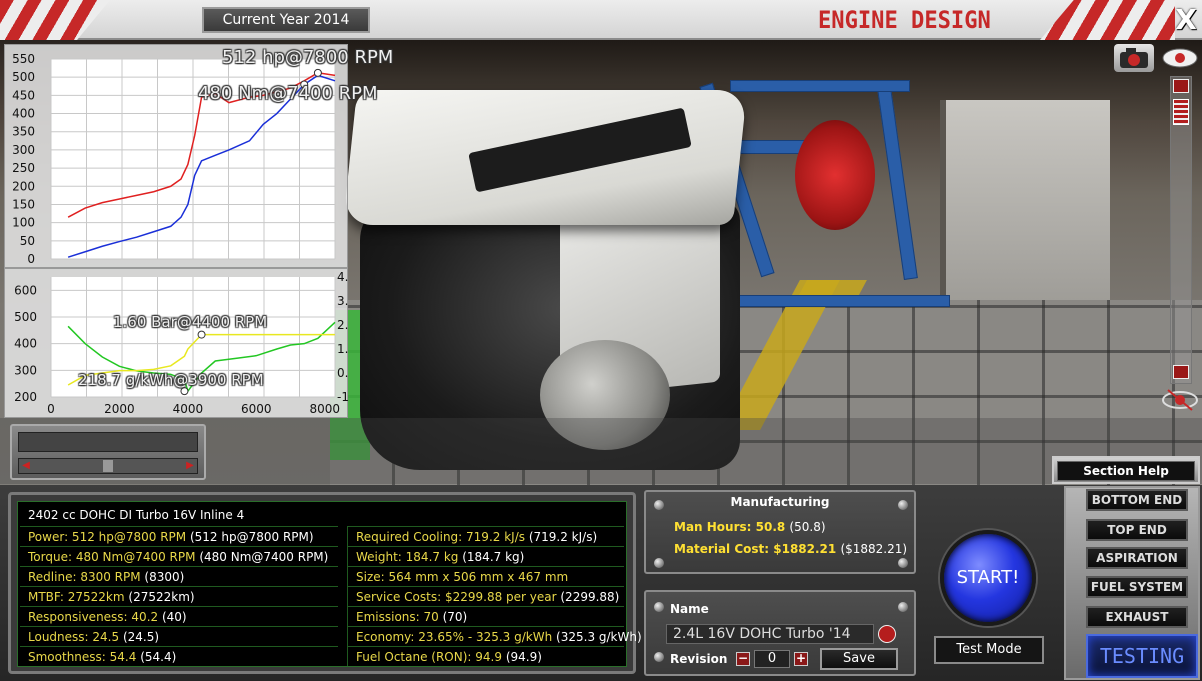 The image size is (1202, 681). What do you see at coordinates (264, 557) in the screenshot?
I see `stat-raw-value: (480 Nm@7400 RPM)` at bounding box center [264, 557].